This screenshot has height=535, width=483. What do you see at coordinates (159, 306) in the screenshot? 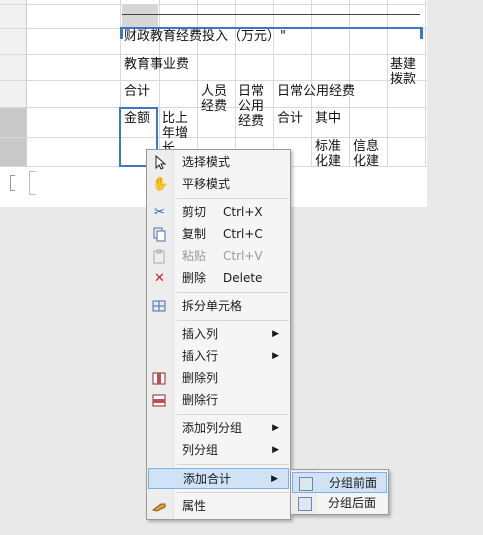
I see `split-cells-icon` at bounding box center [159, 306].